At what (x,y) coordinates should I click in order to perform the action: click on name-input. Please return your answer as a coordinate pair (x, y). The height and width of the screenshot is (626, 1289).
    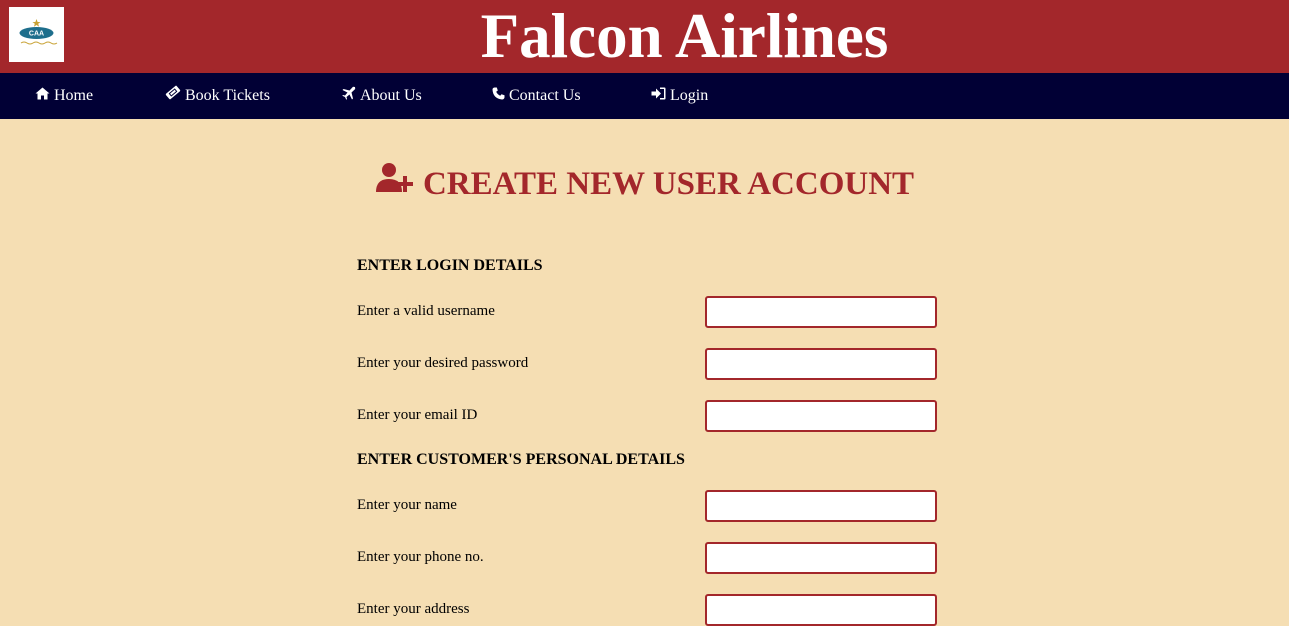
    Looking at the image, I should click on (821, 506).